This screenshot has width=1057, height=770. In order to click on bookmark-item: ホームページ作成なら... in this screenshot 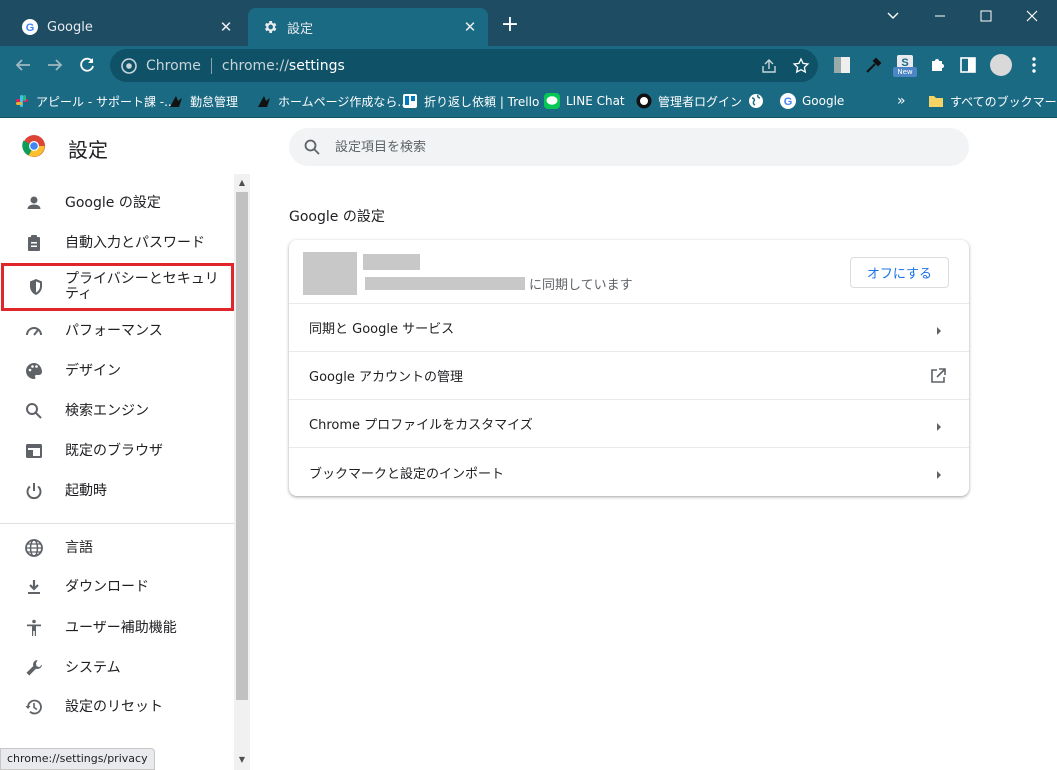, I will do `click(332, 101)`.